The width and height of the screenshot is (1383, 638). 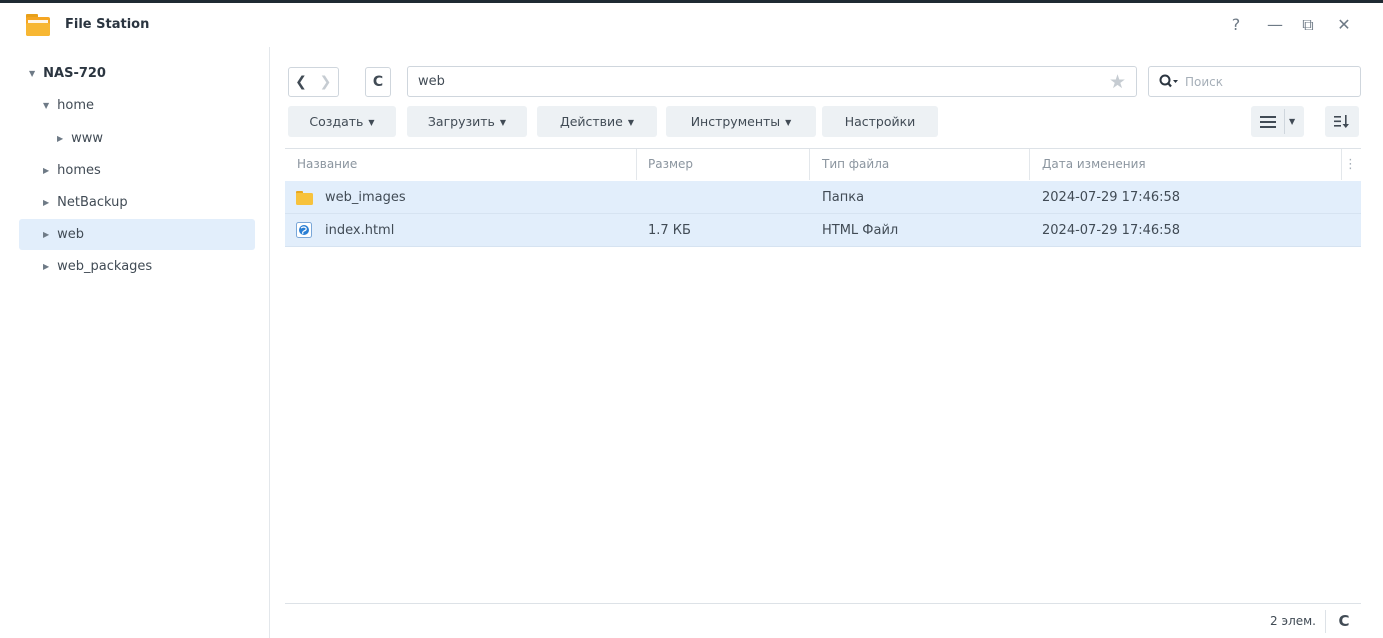 What do you see at coordinates (360, 230) in the screenshot?
I see `file-name: index.html` at bounding box center [360, 230].